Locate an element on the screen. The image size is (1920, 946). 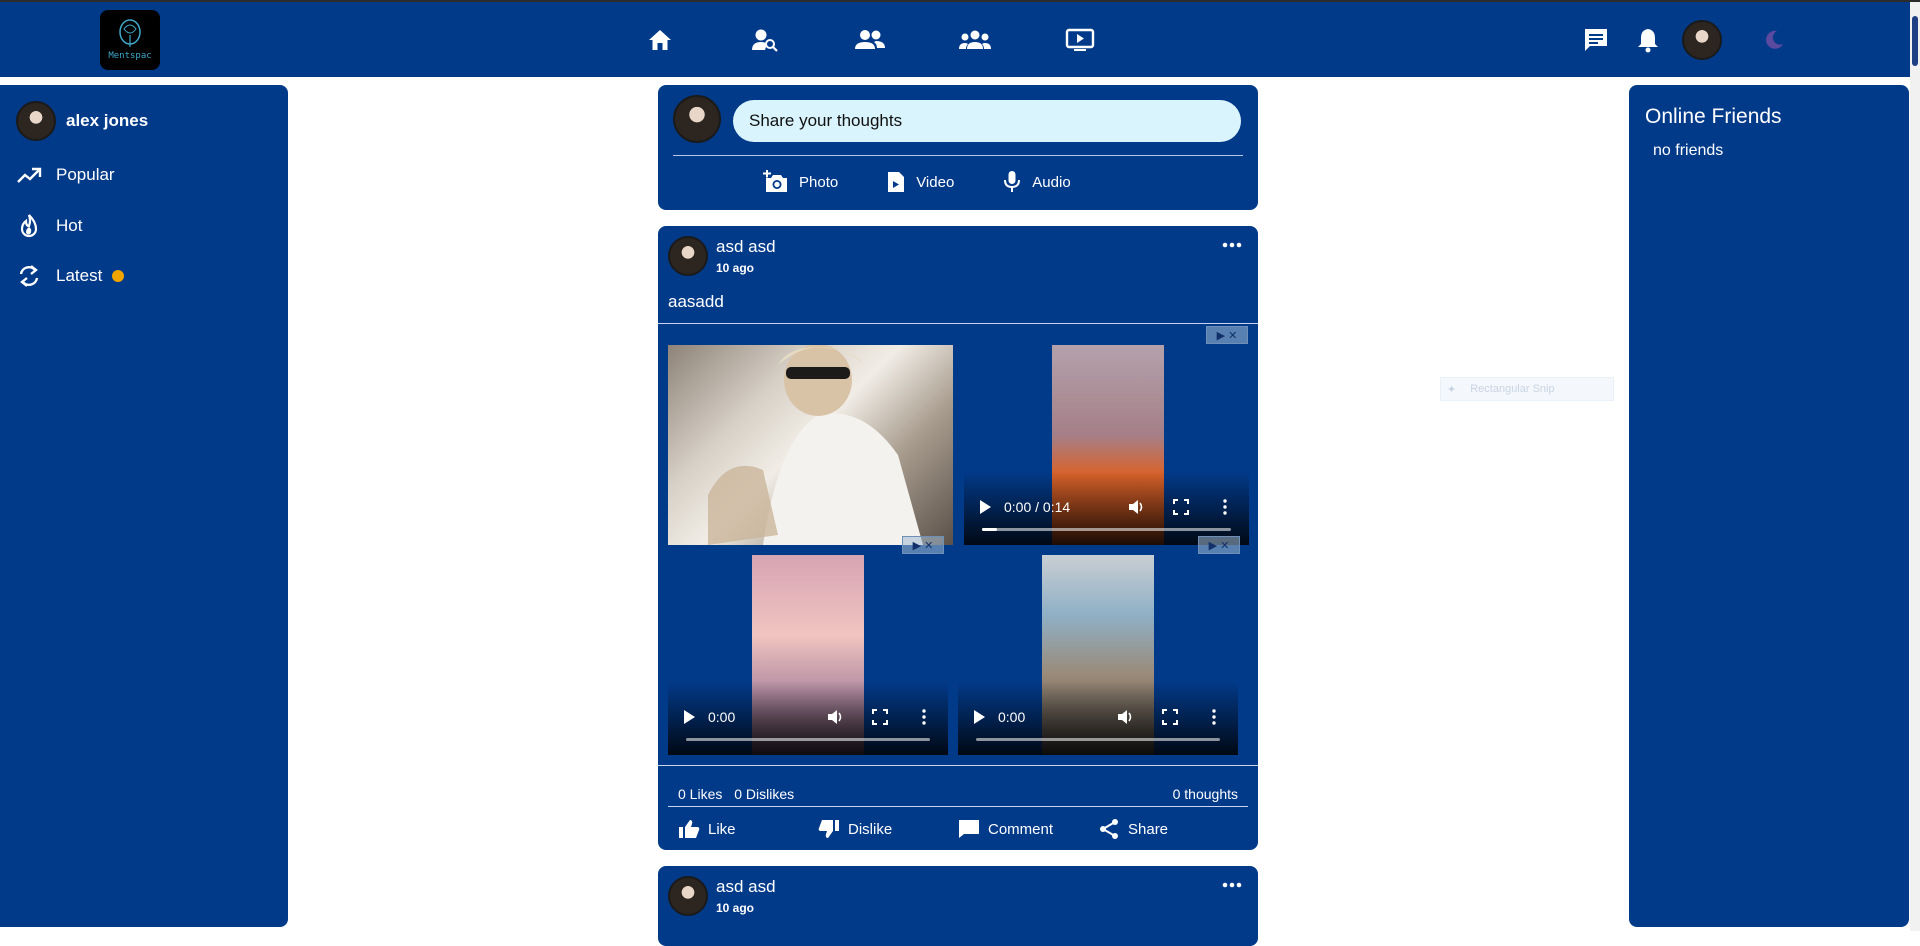
nav-right-tools is located at coordinates (1693, 40).